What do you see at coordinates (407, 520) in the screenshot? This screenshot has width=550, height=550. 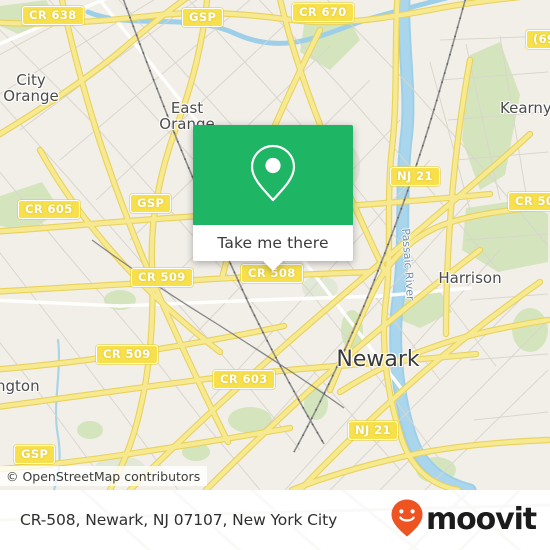 I see `moovit-smiley-pin-icon` at bounding box center [407, 520].